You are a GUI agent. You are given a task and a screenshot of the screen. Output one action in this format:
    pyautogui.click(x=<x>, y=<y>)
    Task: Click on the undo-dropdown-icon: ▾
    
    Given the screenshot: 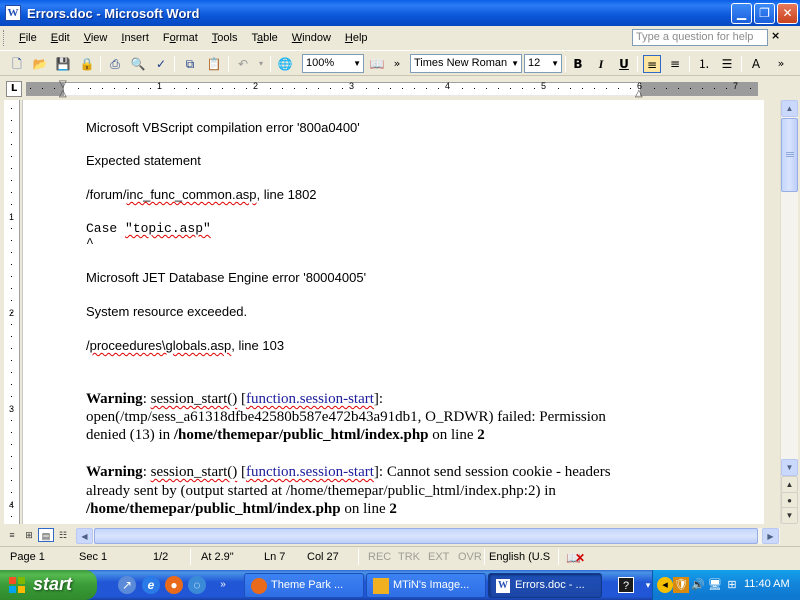 What is the action you would take?
    pyautogui.click(x=261, y=64)
    